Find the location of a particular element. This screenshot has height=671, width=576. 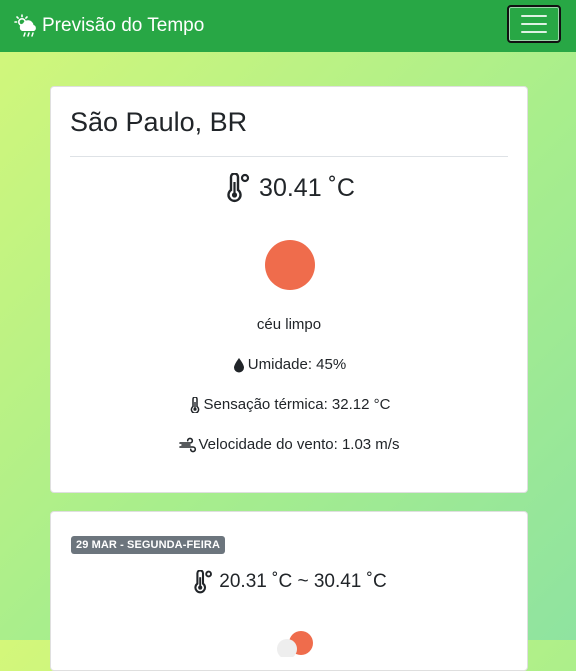

date-badge: 29 MAR - SEGUNDA-FEIRA is located at coordinates (148, 545).